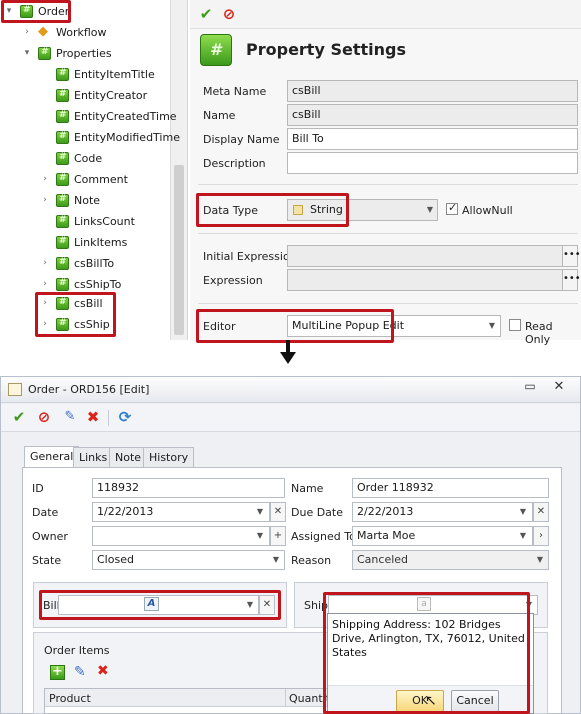 This screenshot has height=714, width=581. What do you see at coordinates (43, 31) in the screenshot?
I see `workflow-icon: ◆` at bounding box center [43, 31].